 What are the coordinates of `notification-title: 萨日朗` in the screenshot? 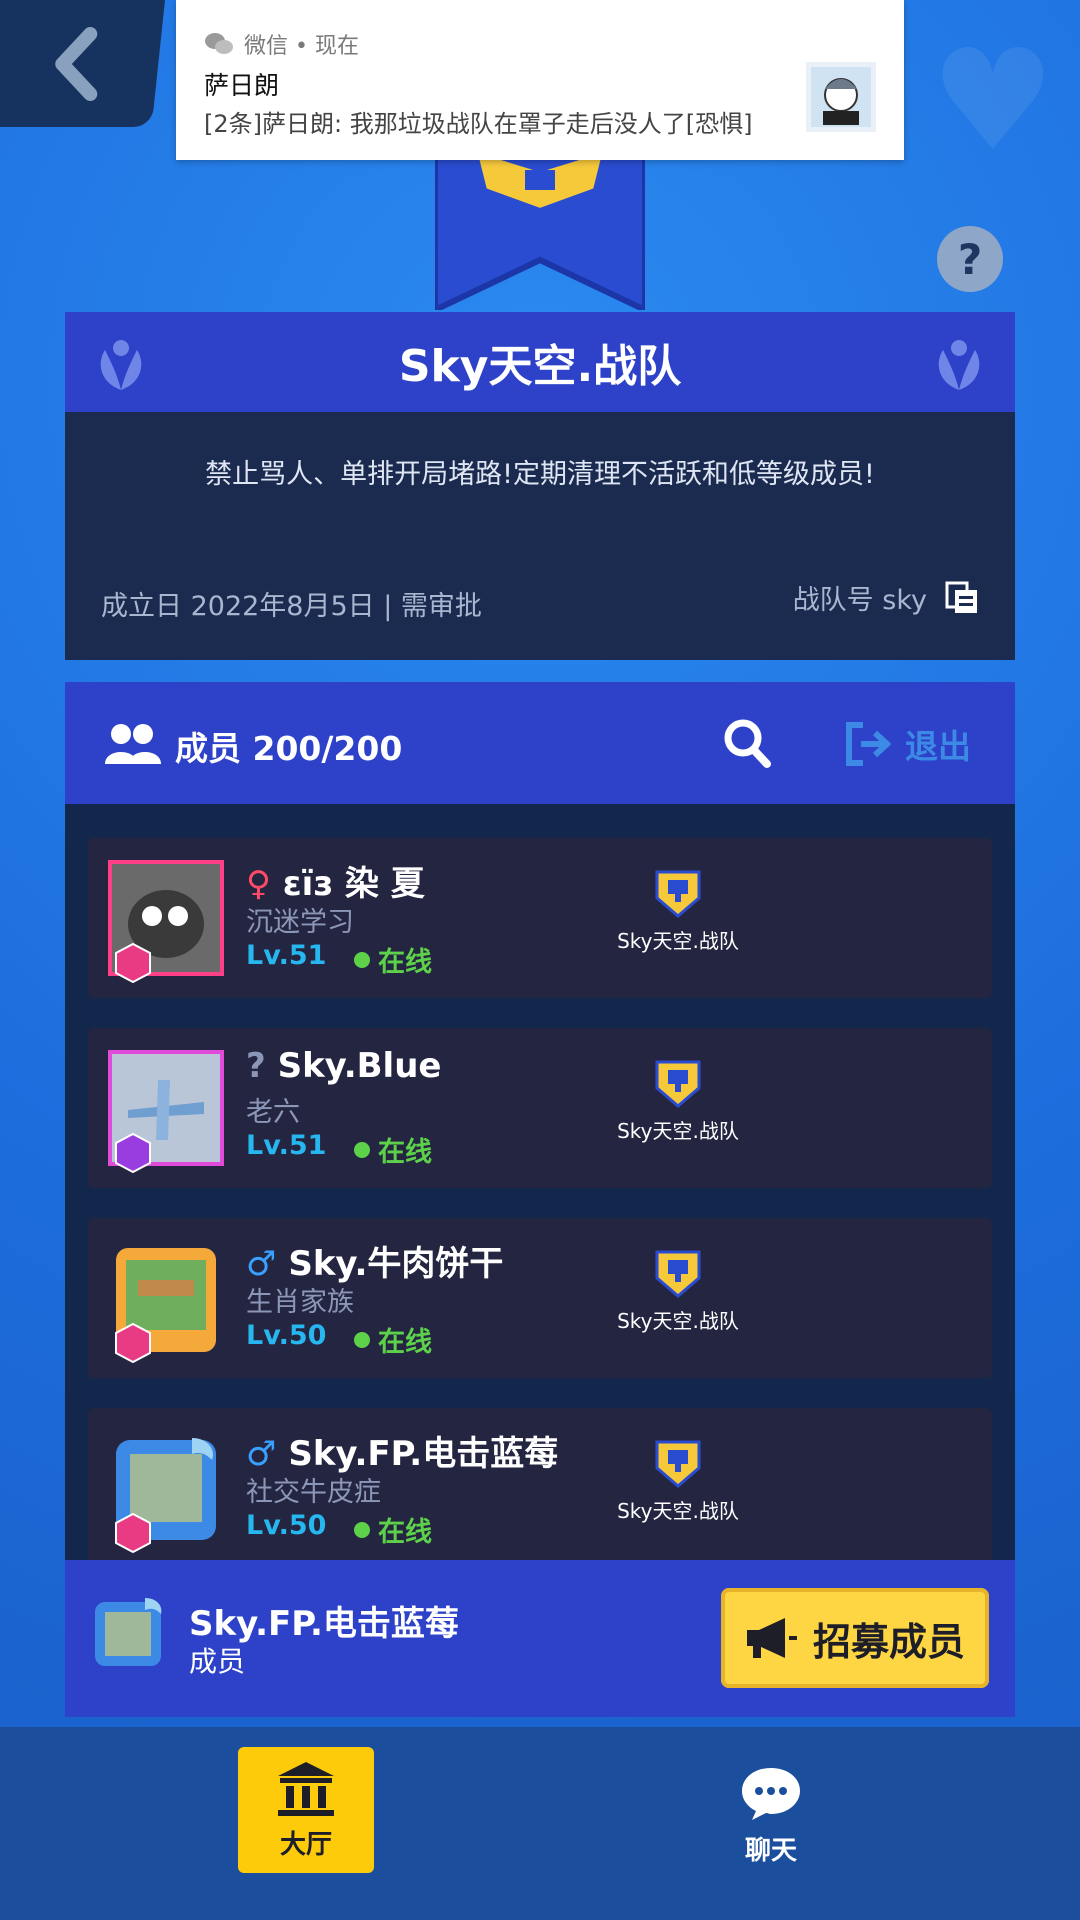 It's located at (242, 85).